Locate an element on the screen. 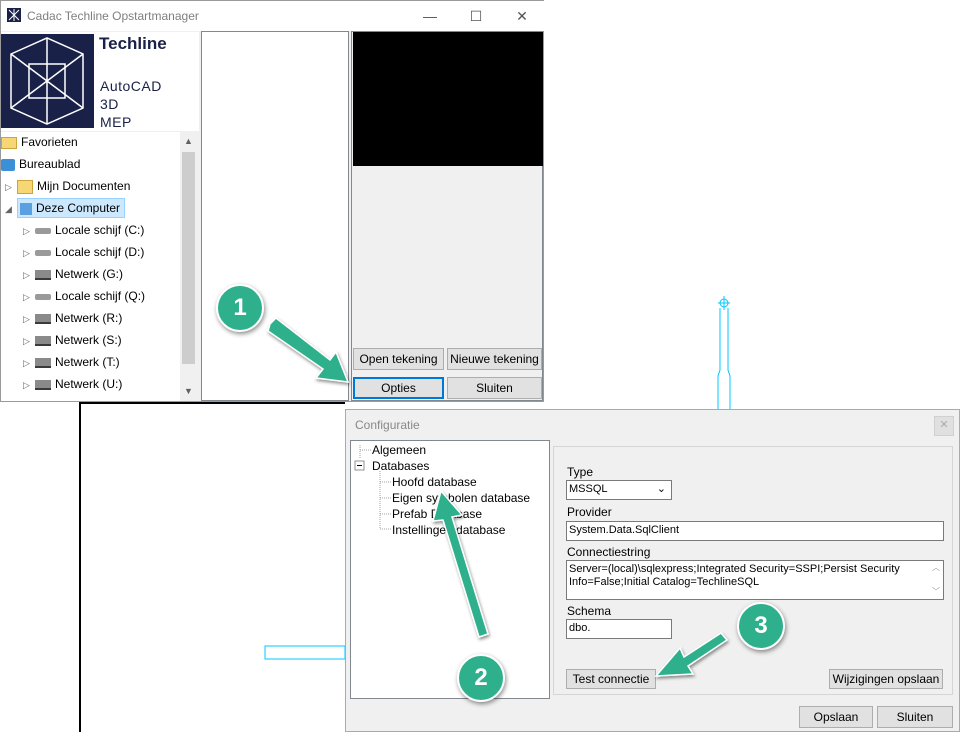 The width and height of the screenshot is (960, 732). callout-badge-3: 3 is located at coordinates (761, 626).